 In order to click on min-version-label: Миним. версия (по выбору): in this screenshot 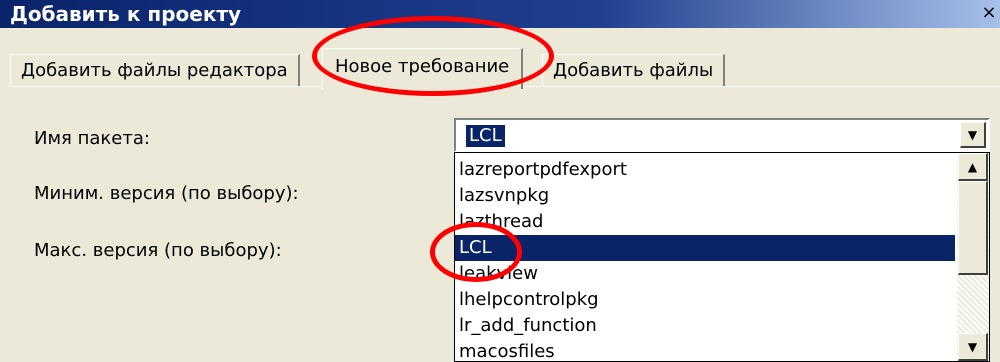, I will do `click(166, 193)`.